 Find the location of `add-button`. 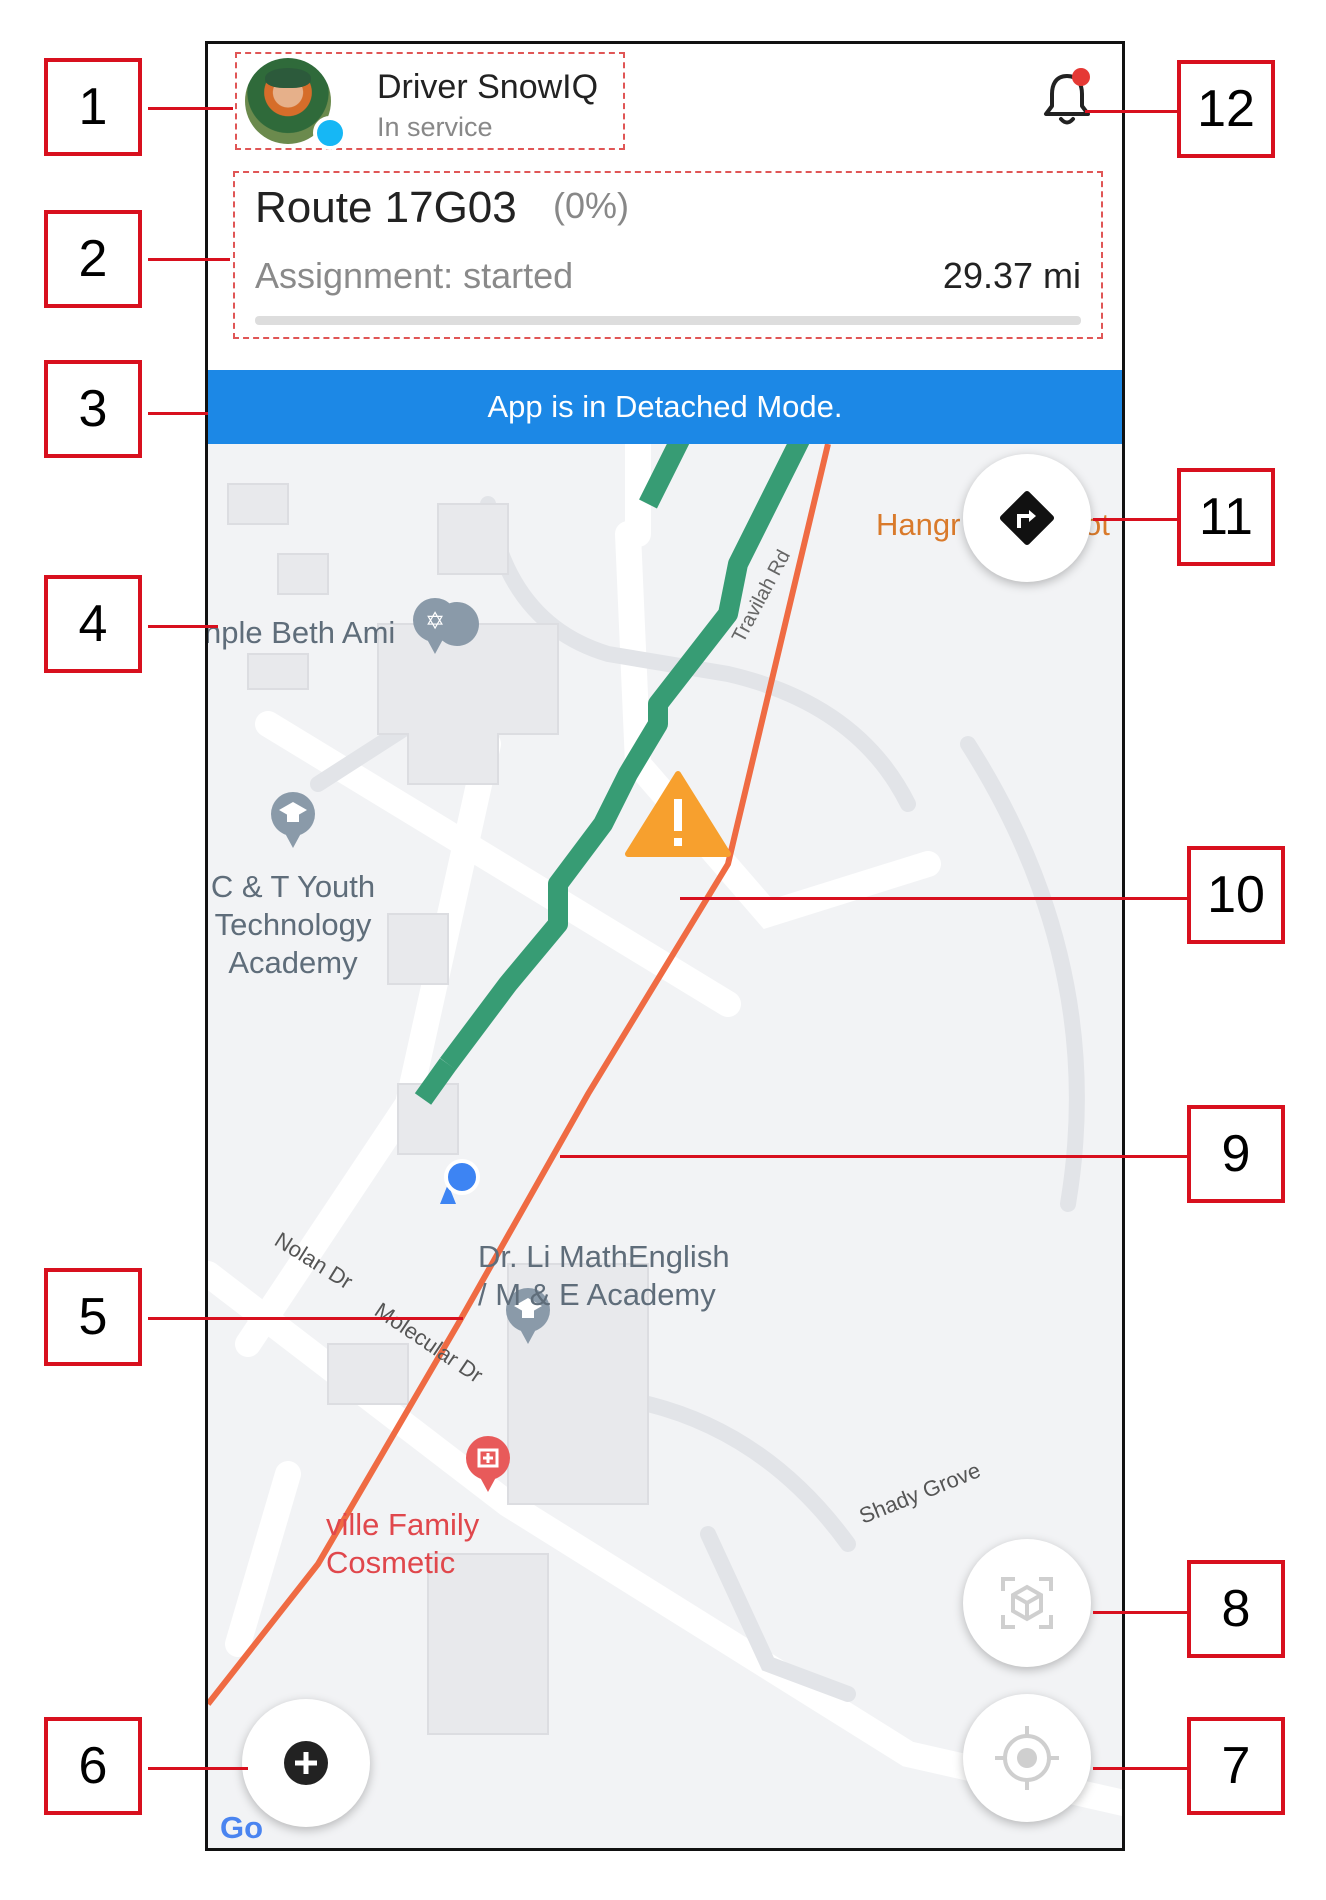

add-button is located at coordinates (306, 1763).